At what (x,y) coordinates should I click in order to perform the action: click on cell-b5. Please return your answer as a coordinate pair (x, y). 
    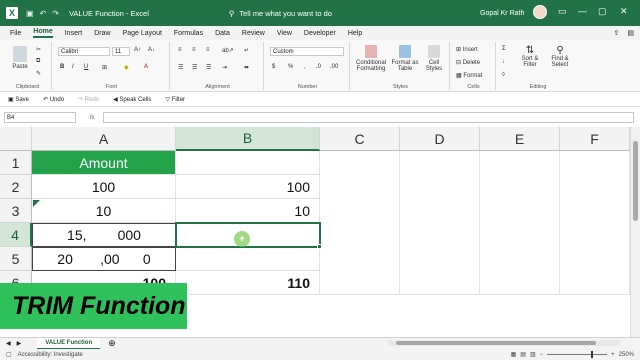
    Looking at the image, I should click on (248, 259).